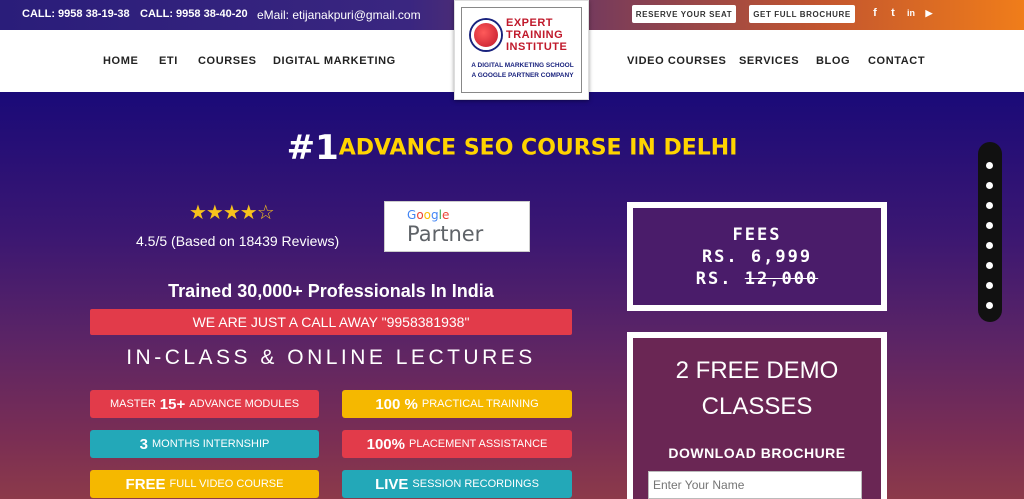  I want to click on feature-bold: 3, so click(143, 444).